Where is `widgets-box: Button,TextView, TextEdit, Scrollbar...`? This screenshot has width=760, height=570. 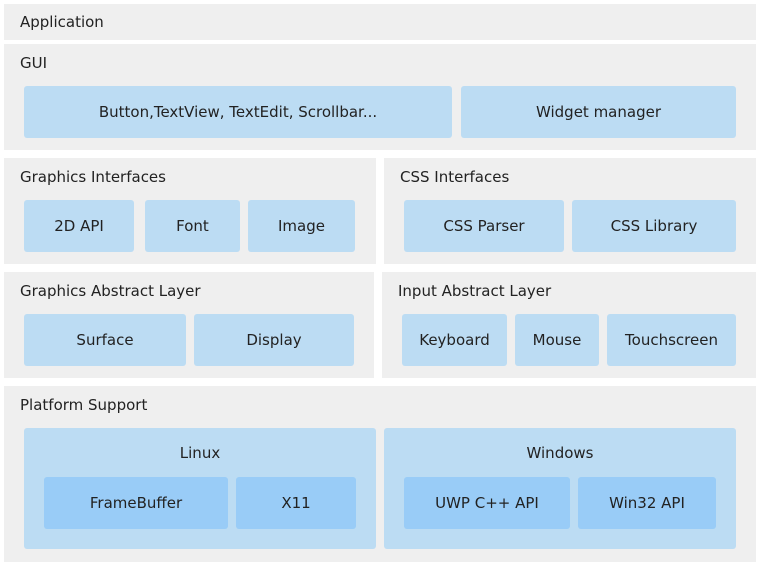 widgets-box: Button,TextView, TextEdit, Scrollbar... is located at coordinates (238, 112).